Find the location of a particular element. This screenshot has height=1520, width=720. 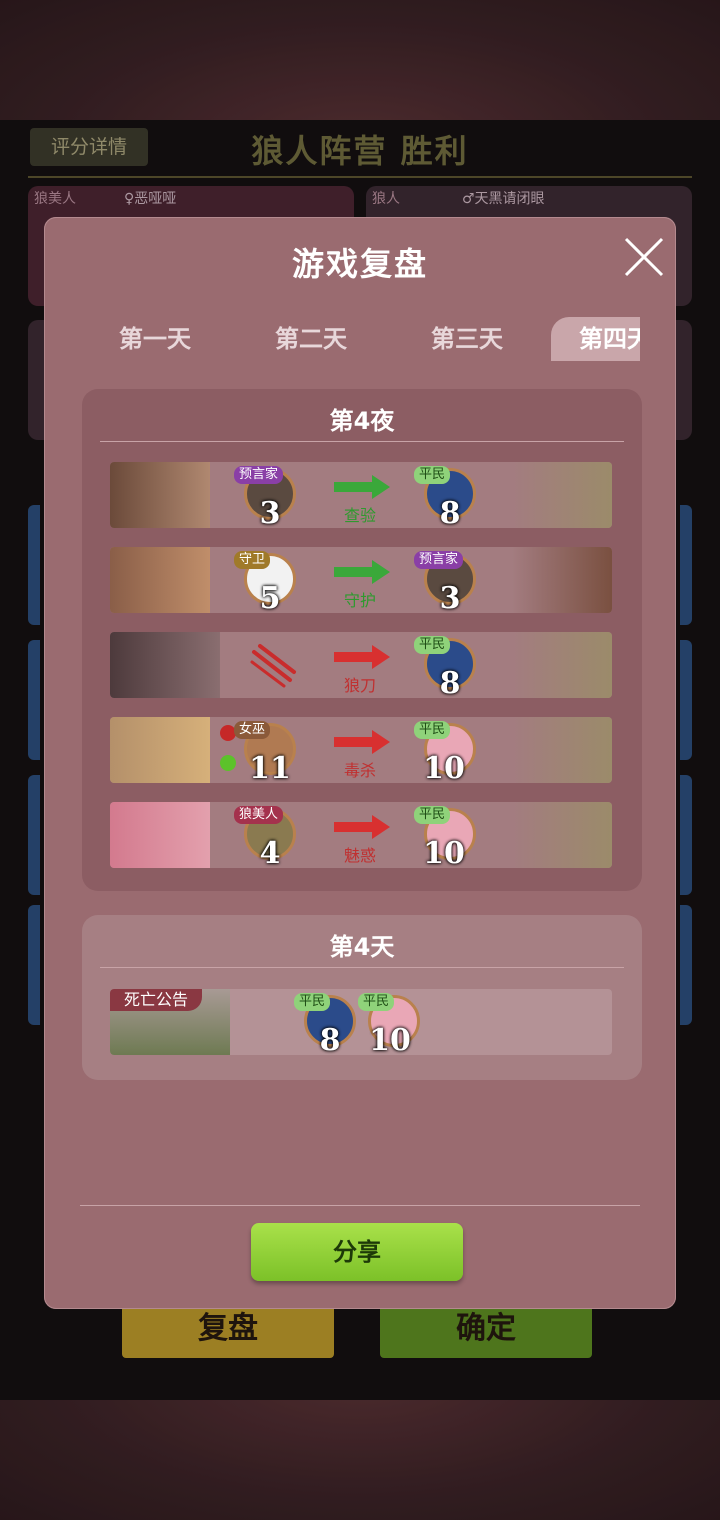

action-label: 守护 is located at coordinates (359, 600).